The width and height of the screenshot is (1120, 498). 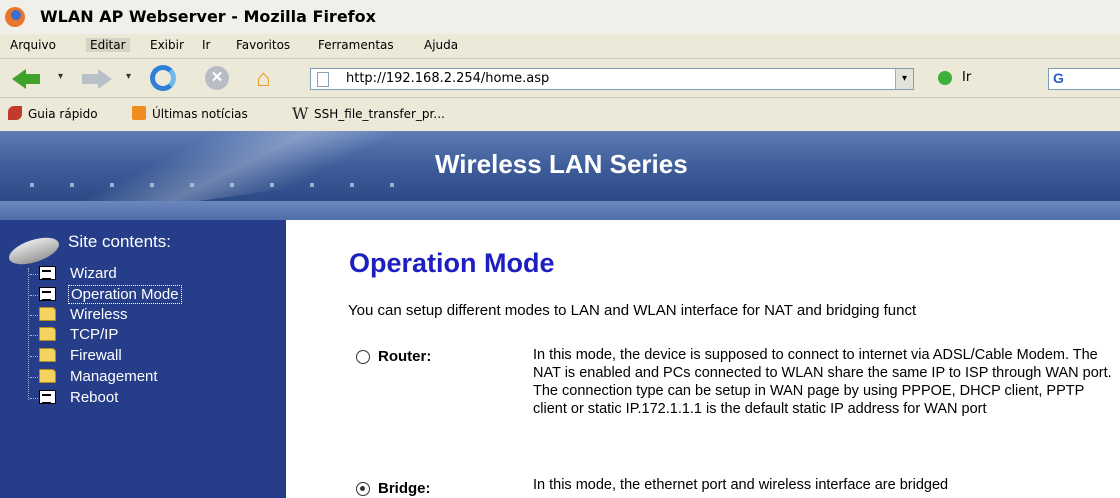 What do you see at coordinates (452, 263) in the screenshot?
I see `page-title: Operation Mode` at bounding box center [452, 263].